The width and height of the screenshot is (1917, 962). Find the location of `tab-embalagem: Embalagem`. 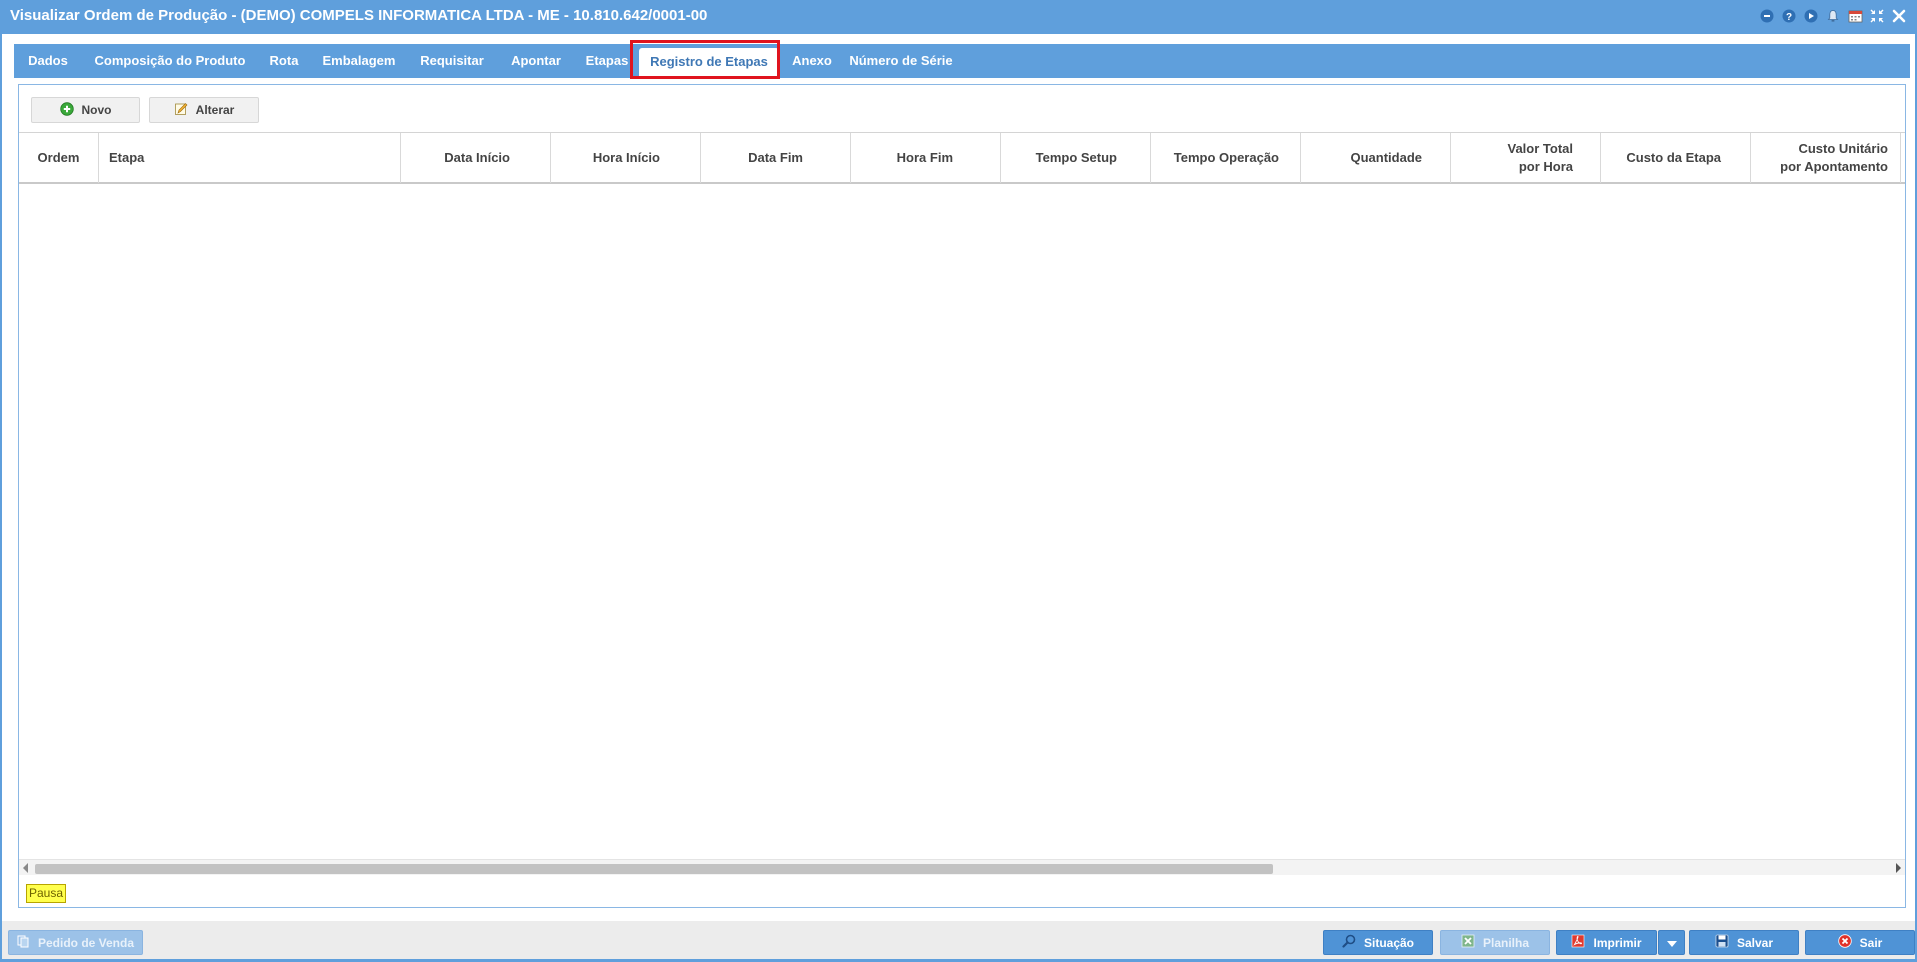

tab-embalagem: Embalagem is located at coordinates (359, 61).